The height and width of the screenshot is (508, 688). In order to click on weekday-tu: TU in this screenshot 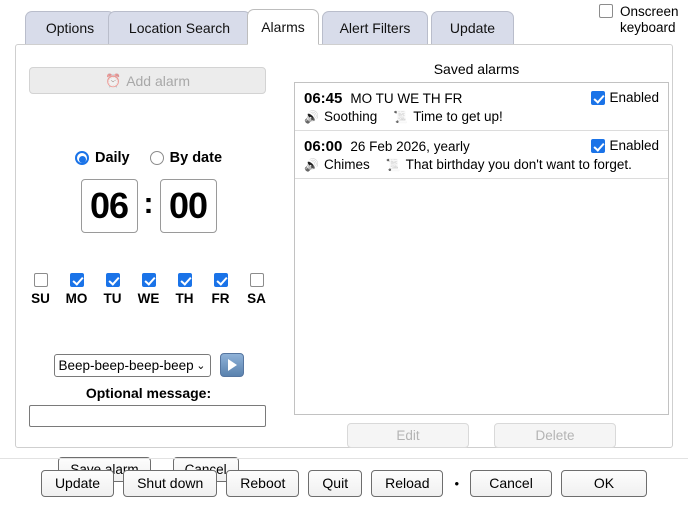, I will do `click(113, 289)`.